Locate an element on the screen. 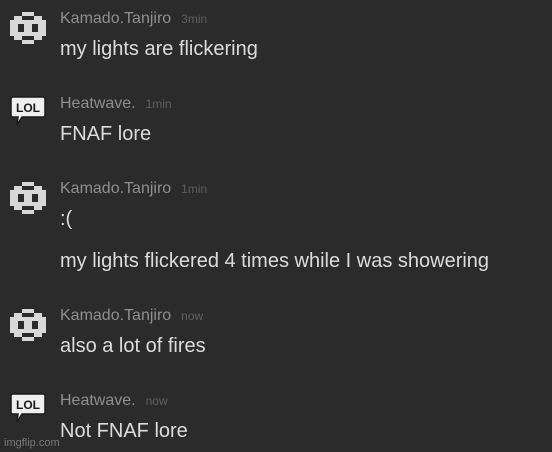  message-text: FNAF lore is located at coordinates (106, 134).